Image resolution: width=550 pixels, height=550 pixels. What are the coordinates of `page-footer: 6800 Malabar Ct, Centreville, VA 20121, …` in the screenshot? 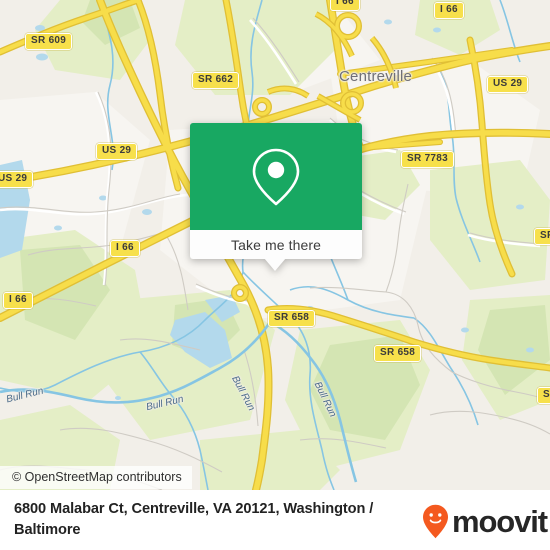 It's located at (275, 520).